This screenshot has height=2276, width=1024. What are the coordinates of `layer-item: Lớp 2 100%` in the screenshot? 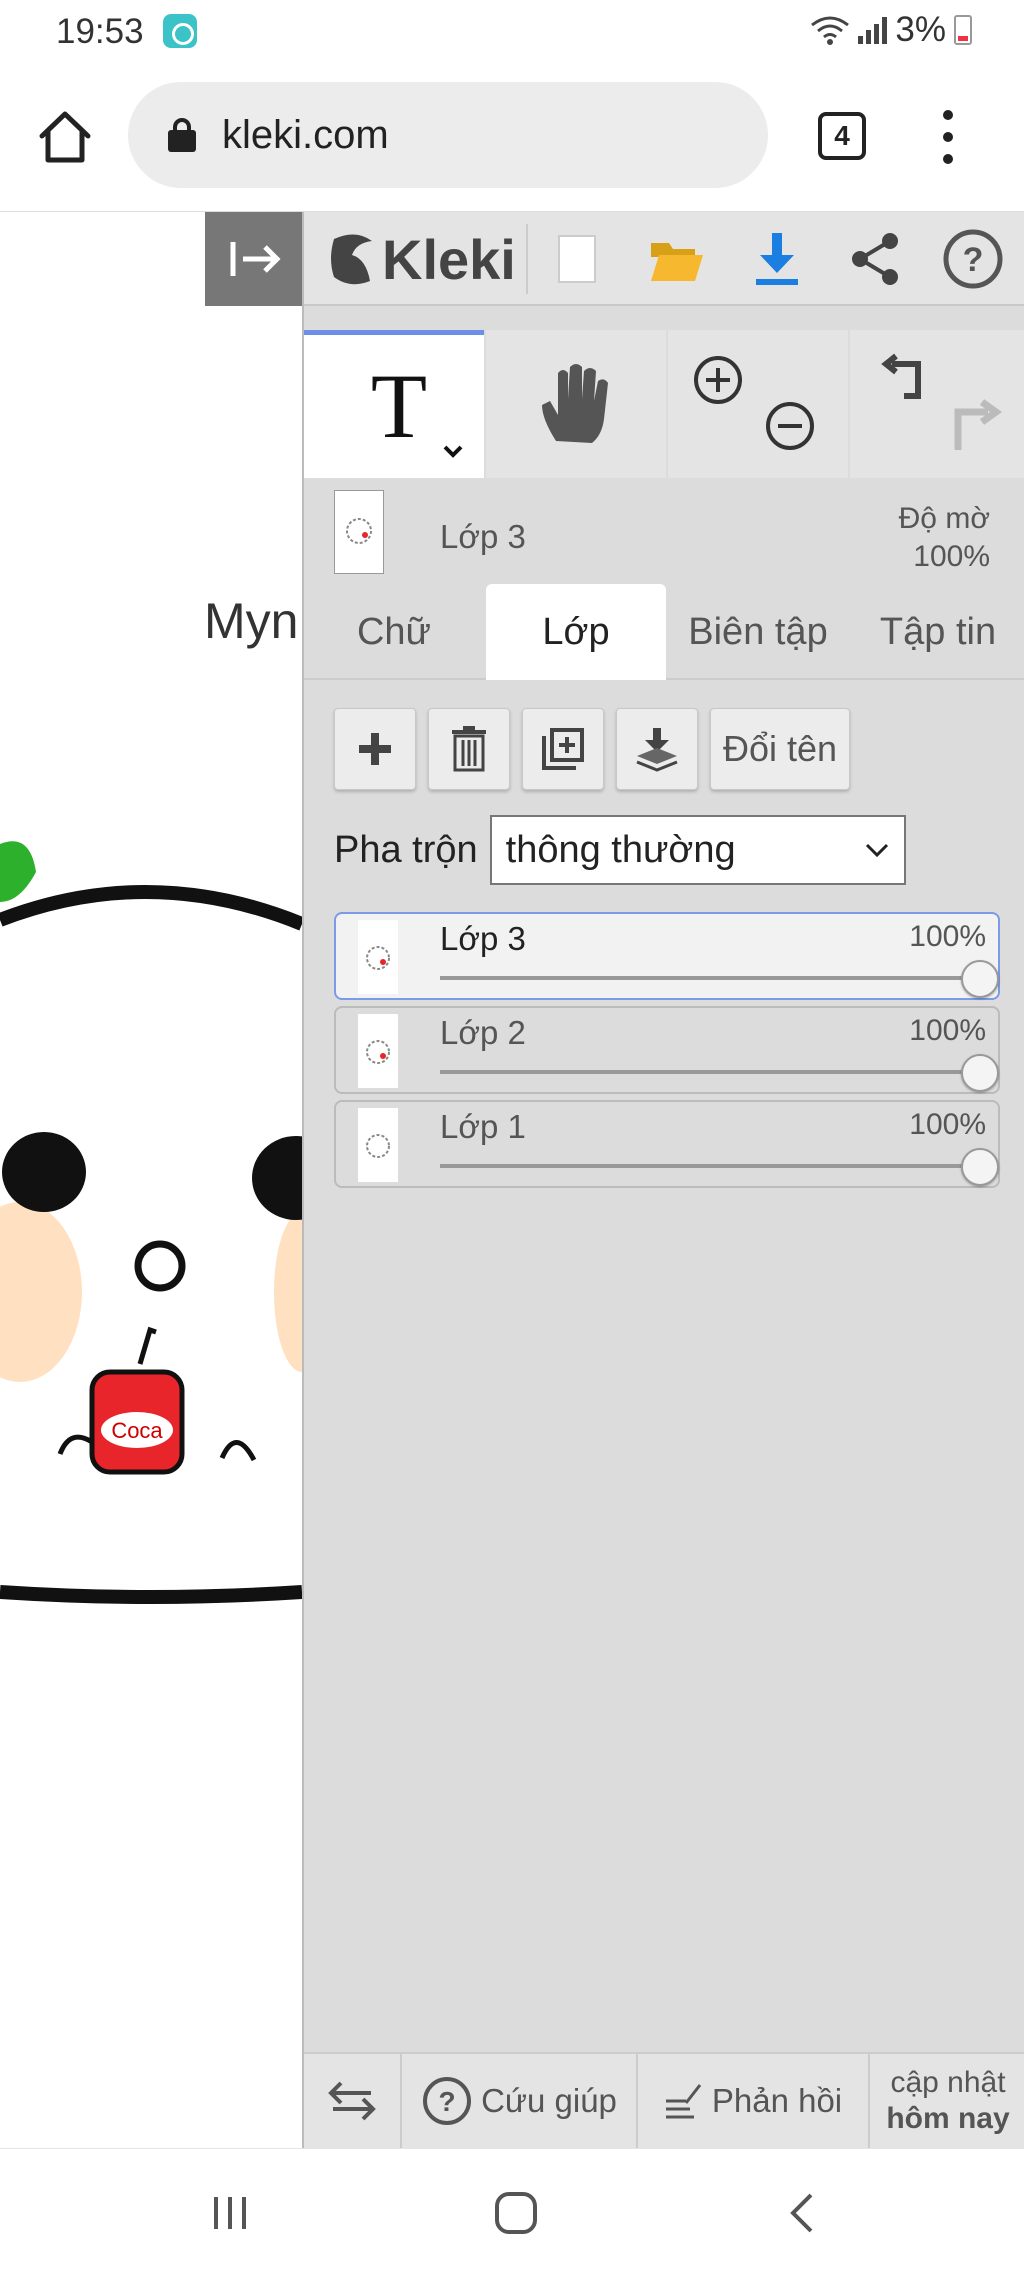 It's located at (667, 1050).